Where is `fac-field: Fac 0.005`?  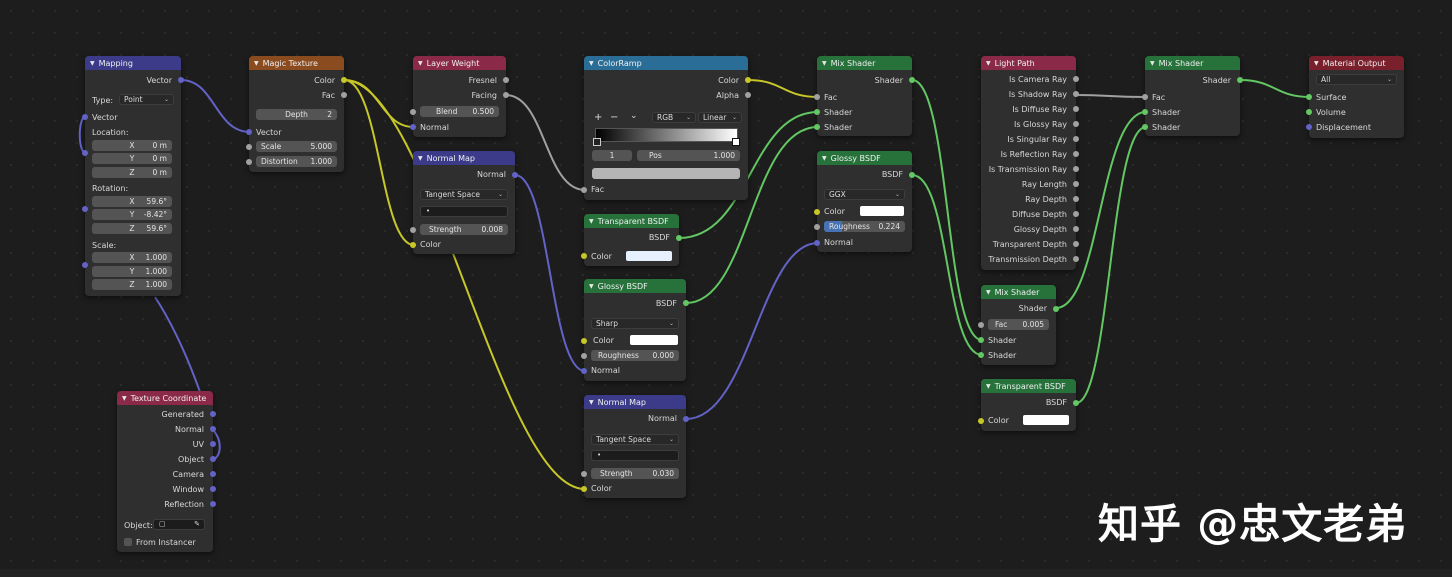 fac-field: Fac 0.005 is located at coordinates (1018, 324).